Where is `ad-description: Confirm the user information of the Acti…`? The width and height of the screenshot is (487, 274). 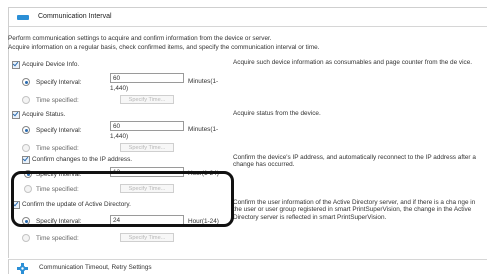
ad-description: Confirm the user information of the Acti… is located at coordinates (354, 210).